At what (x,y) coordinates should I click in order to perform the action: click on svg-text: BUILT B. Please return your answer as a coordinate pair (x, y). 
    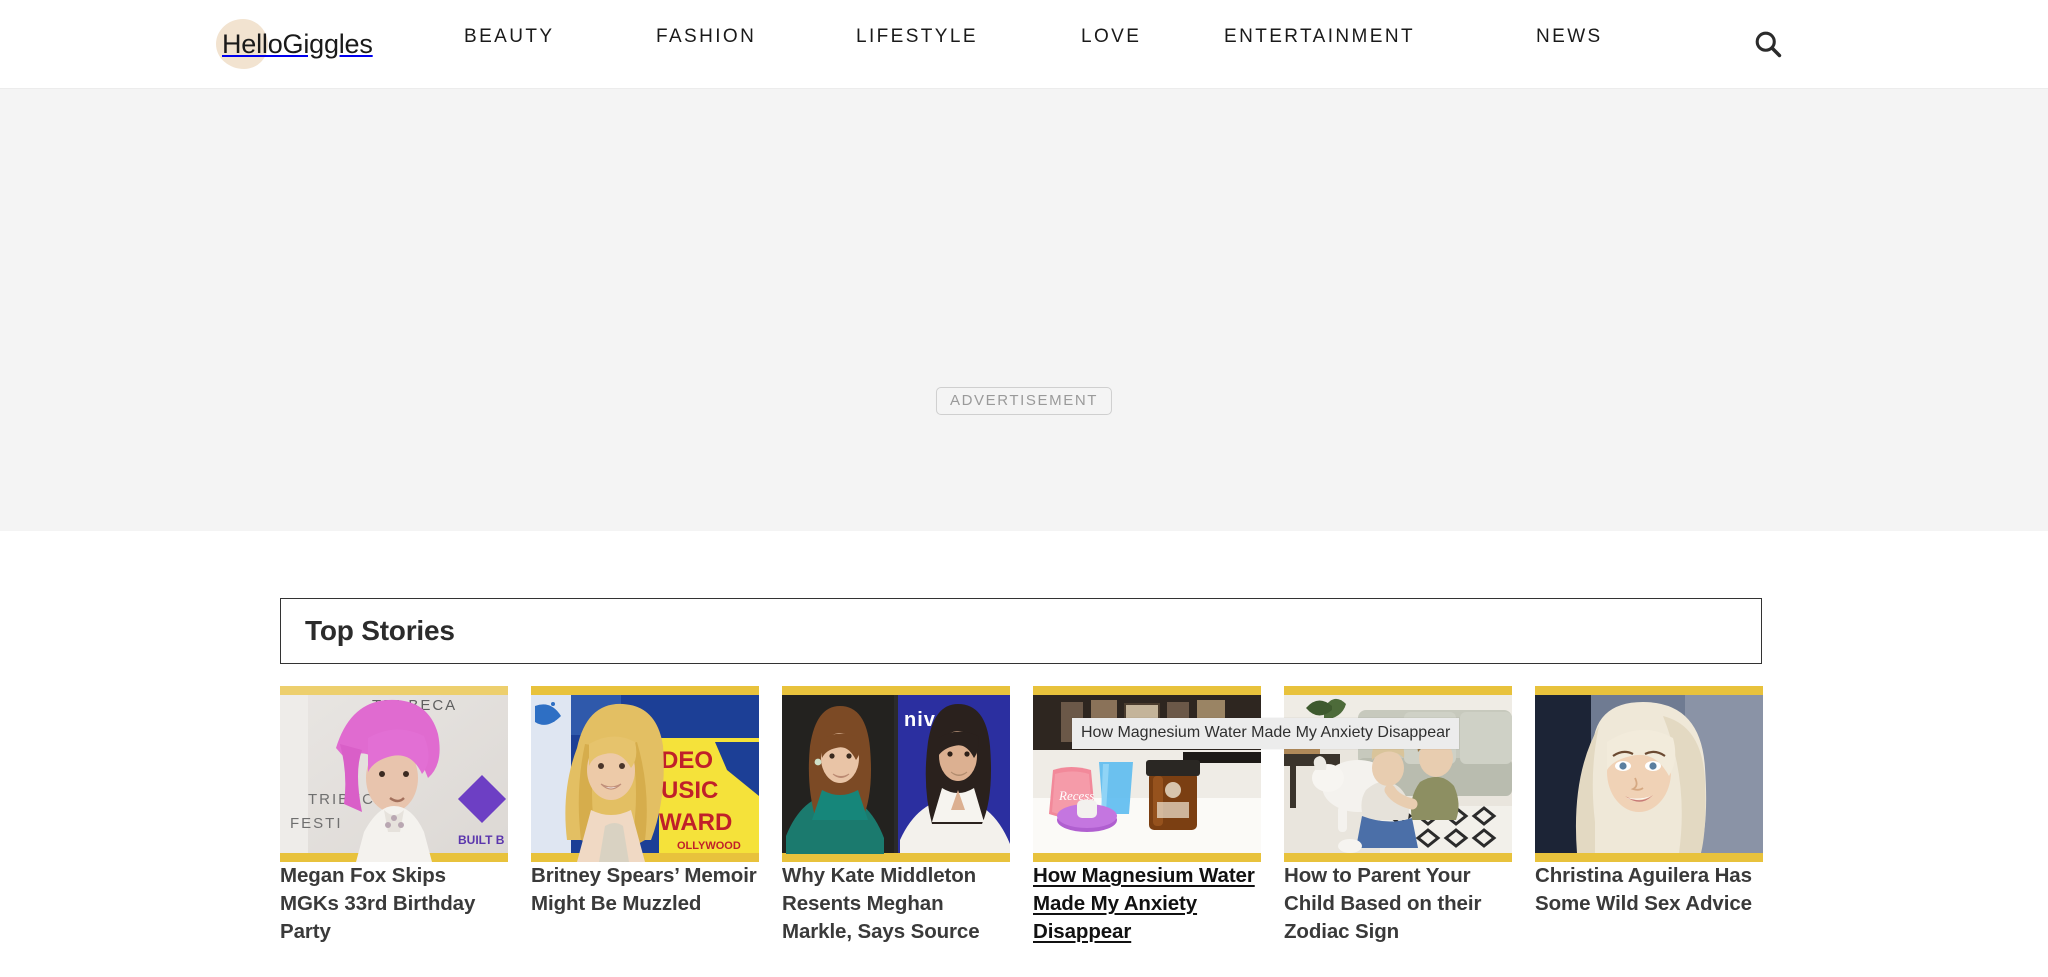
    Looking at the image, I should click on (481, 840).